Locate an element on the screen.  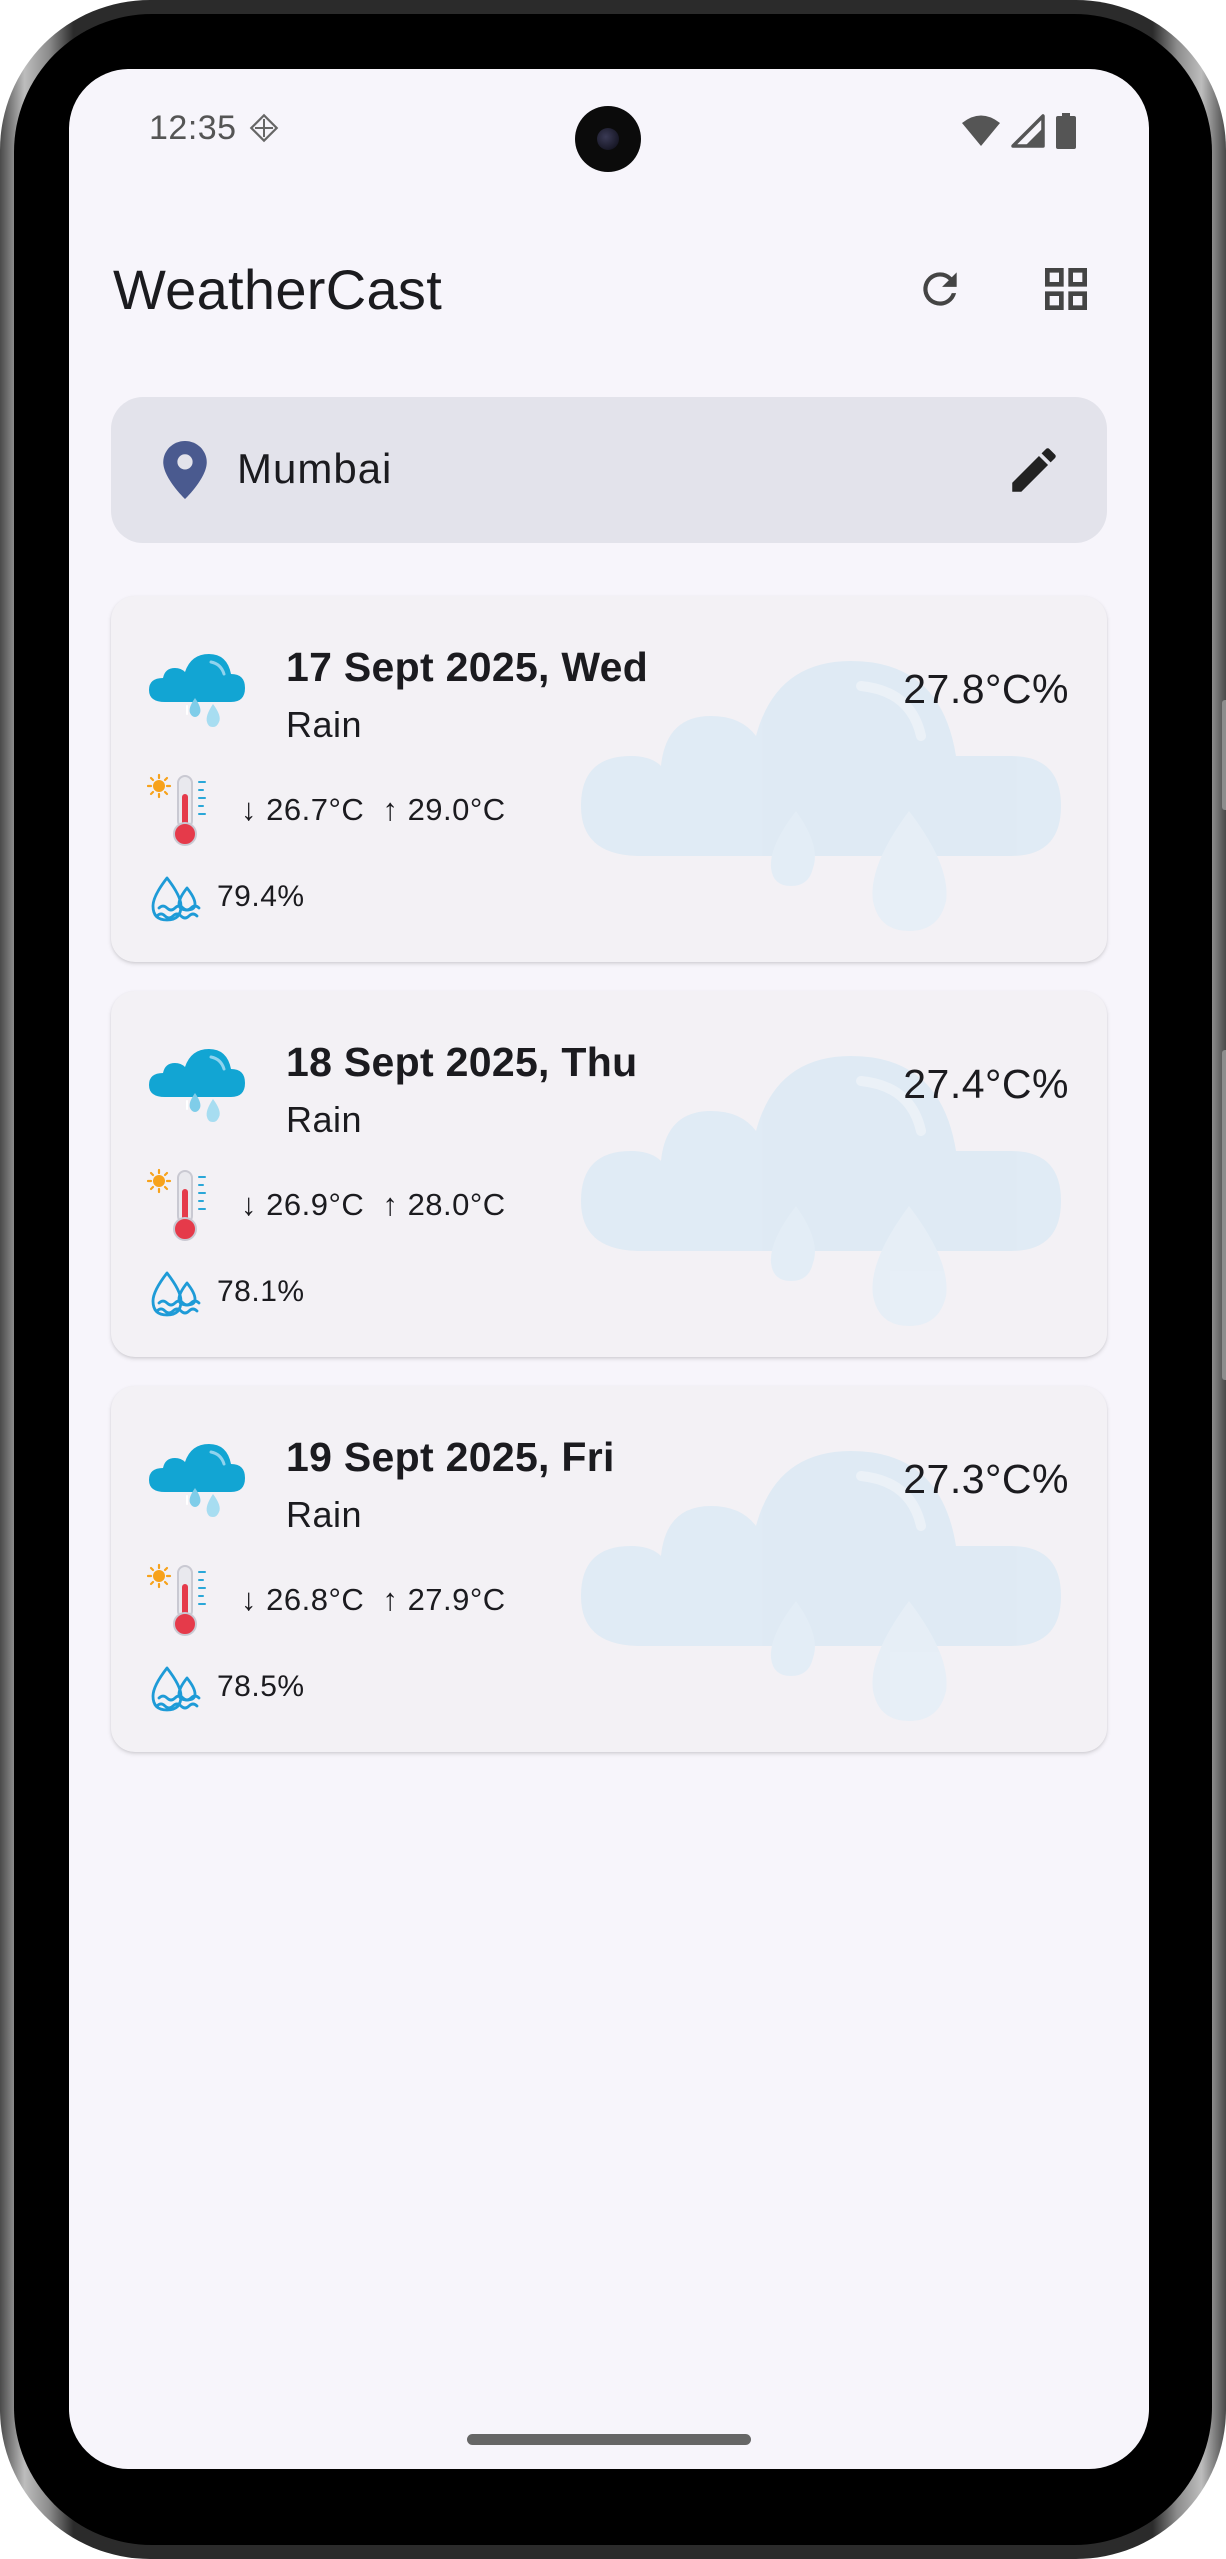
volume-button is located at coordinates (1224, 1215).